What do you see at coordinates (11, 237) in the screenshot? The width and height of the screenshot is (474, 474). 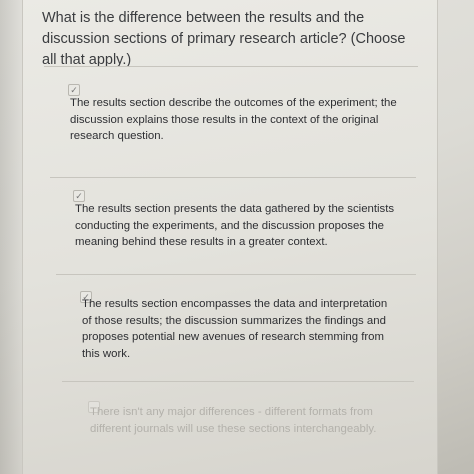 I see `screen-edge-shadow` at bounding box center [11, 237].